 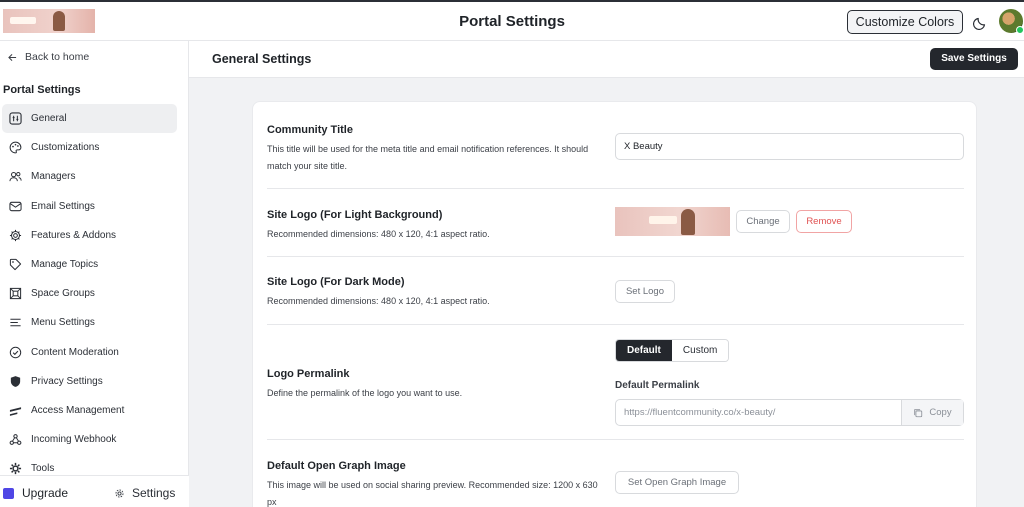 I want to click on upgrade-link: Upgrade, so click(x=35, y=493).